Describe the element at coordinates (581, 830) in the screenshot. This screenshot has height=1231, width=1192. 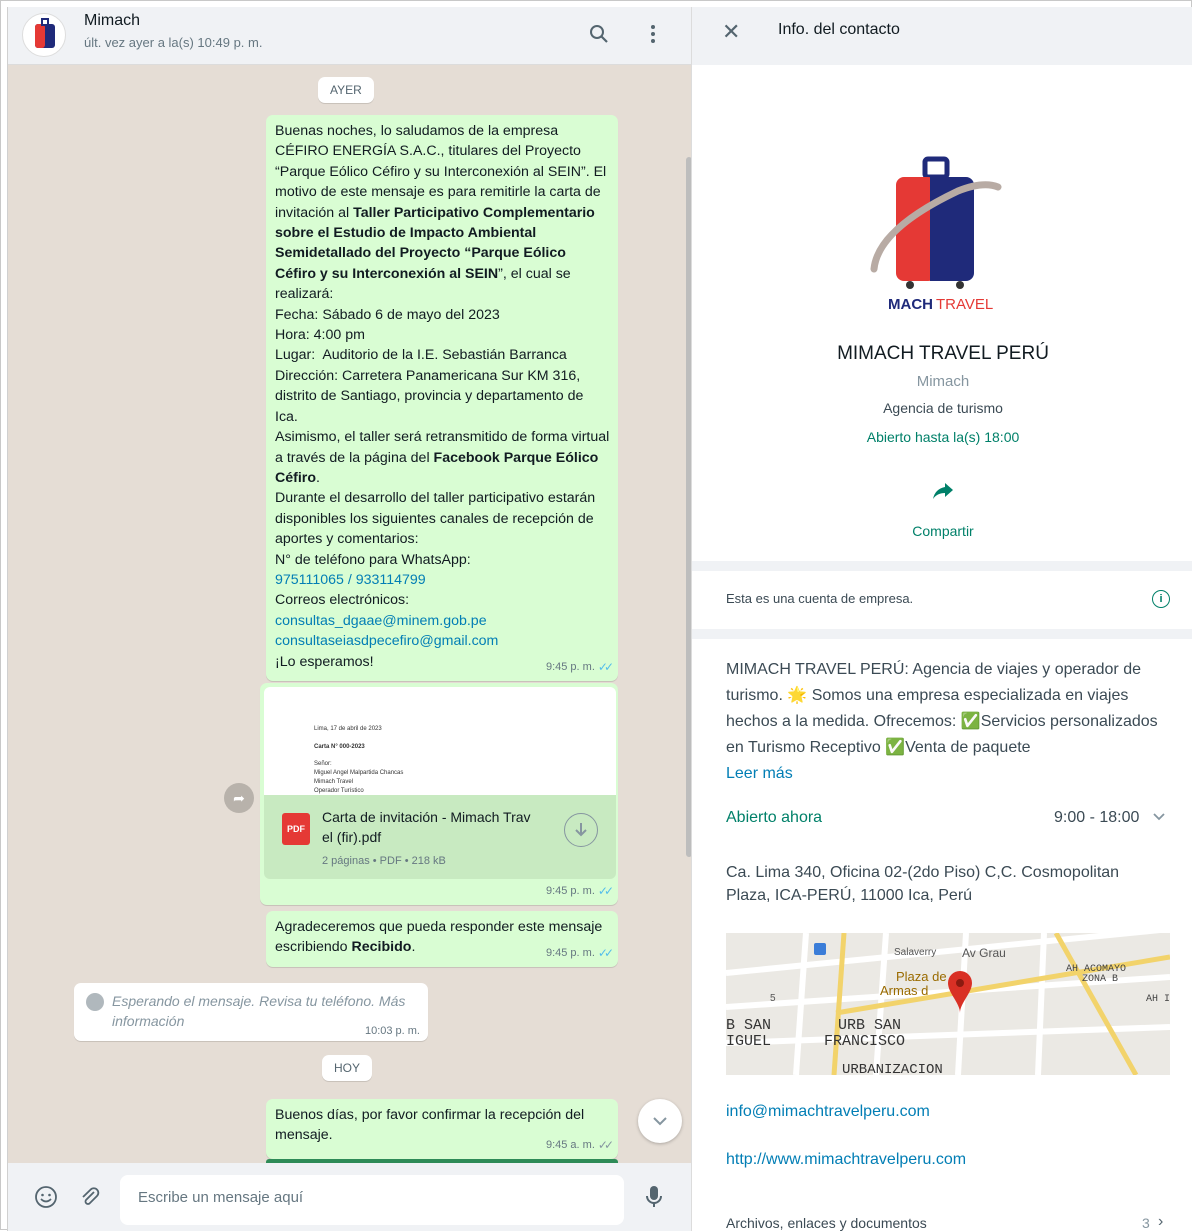
I see `download-icon` at that location.